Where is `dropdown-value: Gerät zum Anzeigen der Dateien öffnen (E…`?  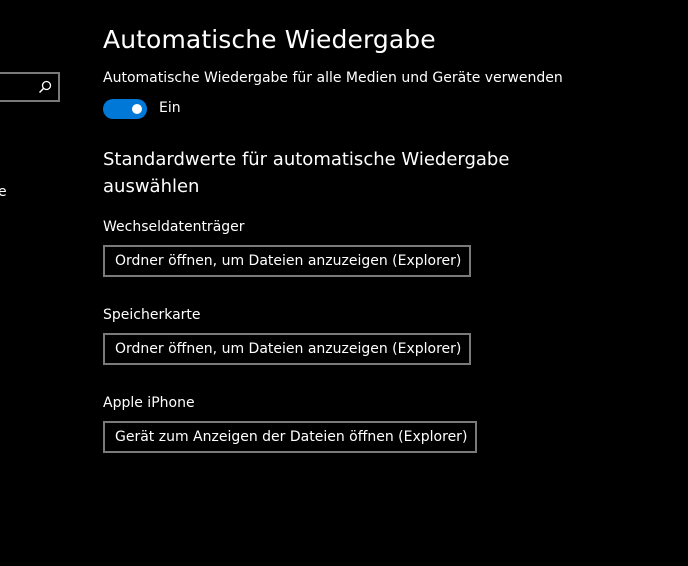 dropdown-value: Gerät zum Anzeigen der Dateien öffnen (E… is located at coordinates (291, 437).